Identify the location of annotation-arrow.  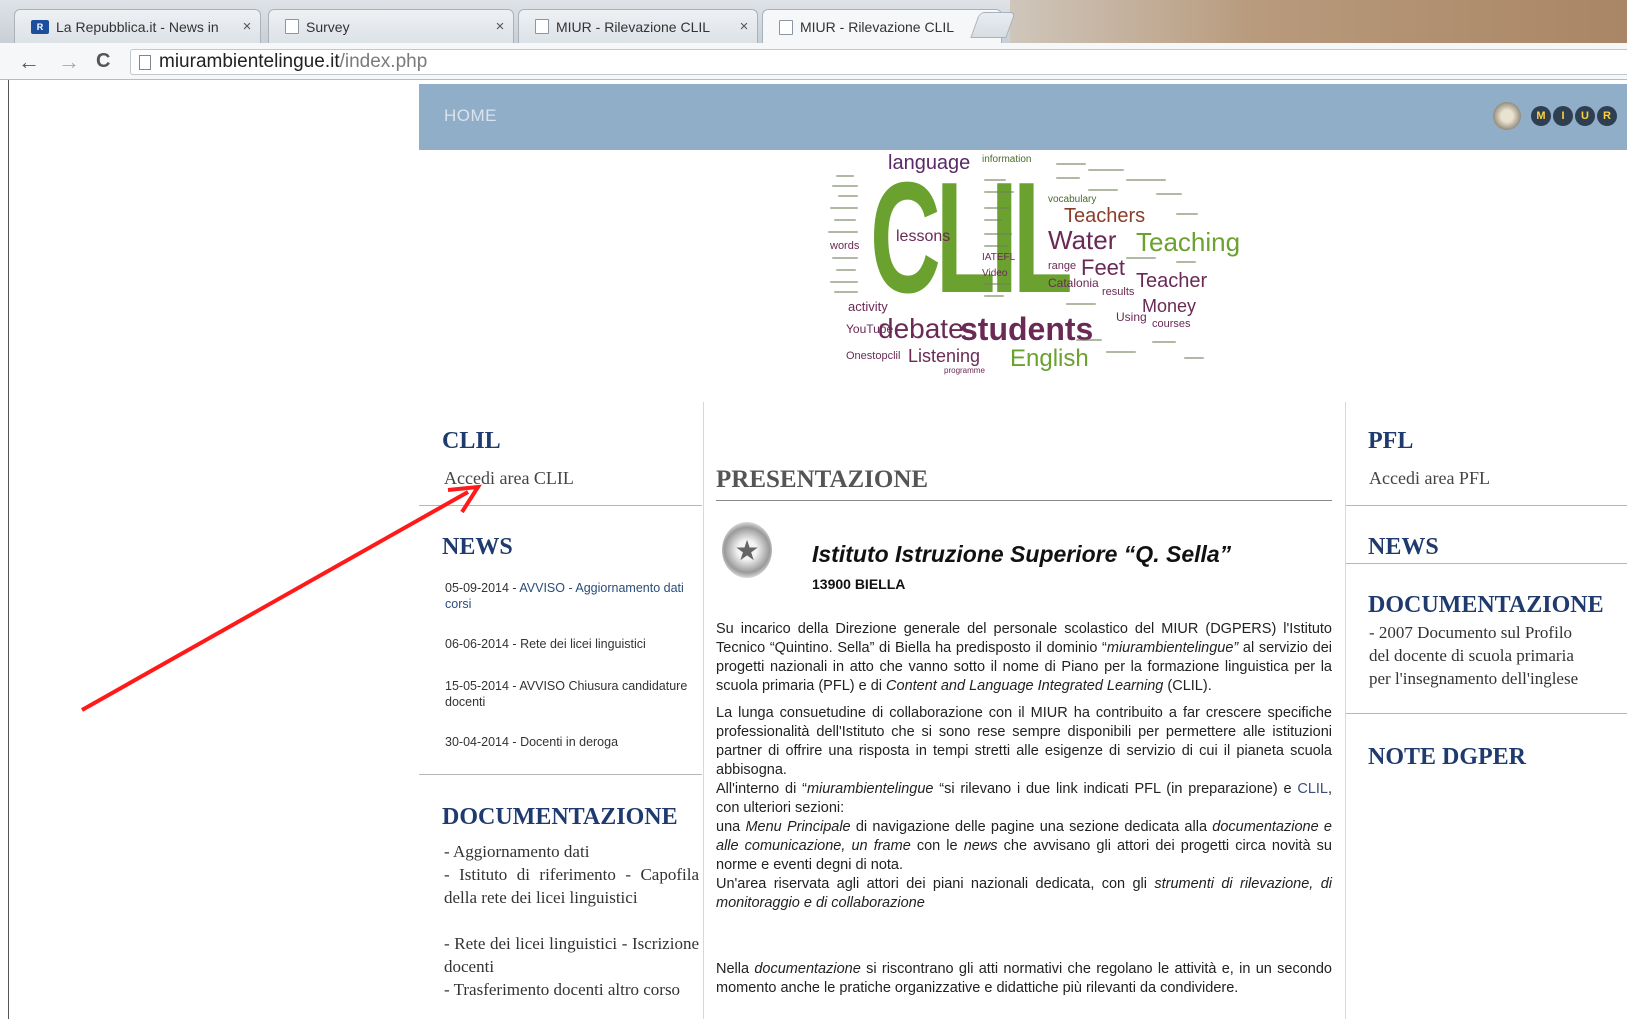
(281, 598).